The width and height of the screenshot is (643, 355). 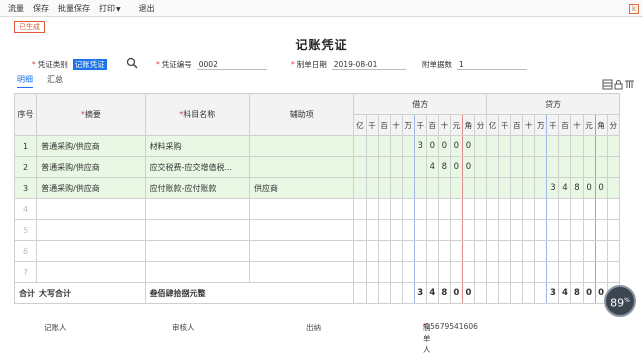 I want to click on row-debit-digit-cell: 3, so click(x=420, y=146).